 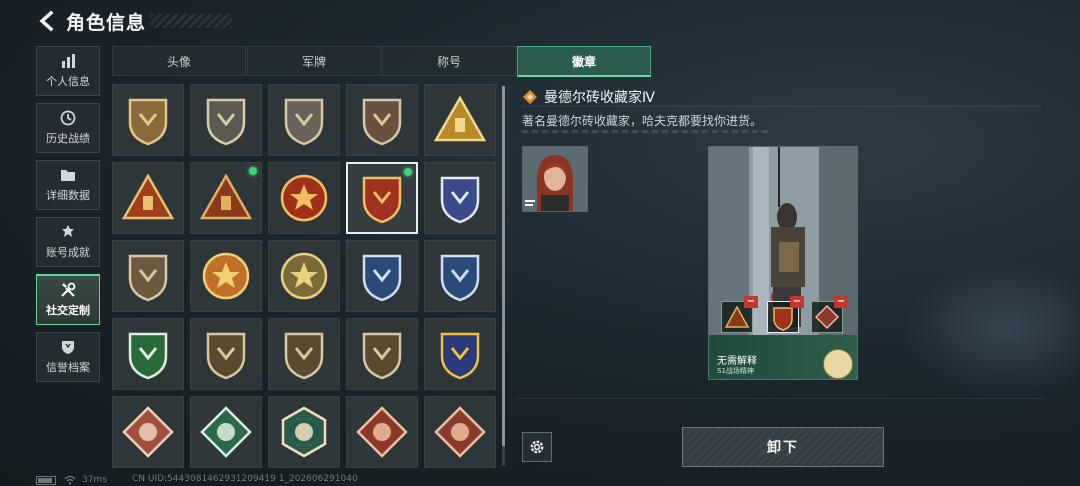 I want to click on card-badge-slot-selected: −, so click(x=785, y=314).